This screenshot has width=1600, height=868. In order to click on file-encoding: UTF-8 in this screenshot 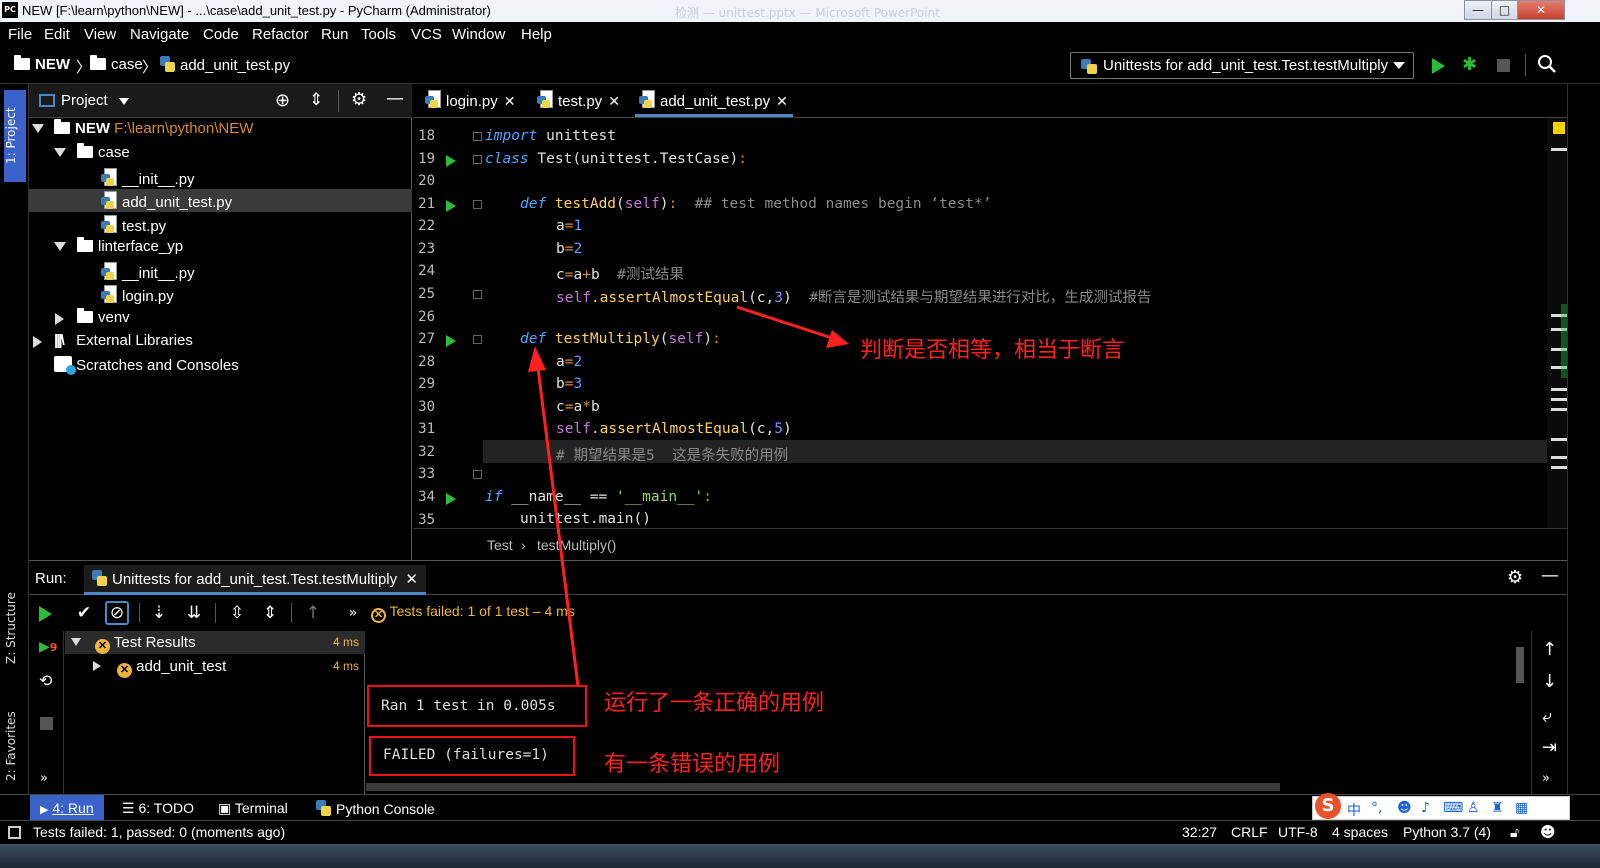, I will do `click(1298, 832)`.